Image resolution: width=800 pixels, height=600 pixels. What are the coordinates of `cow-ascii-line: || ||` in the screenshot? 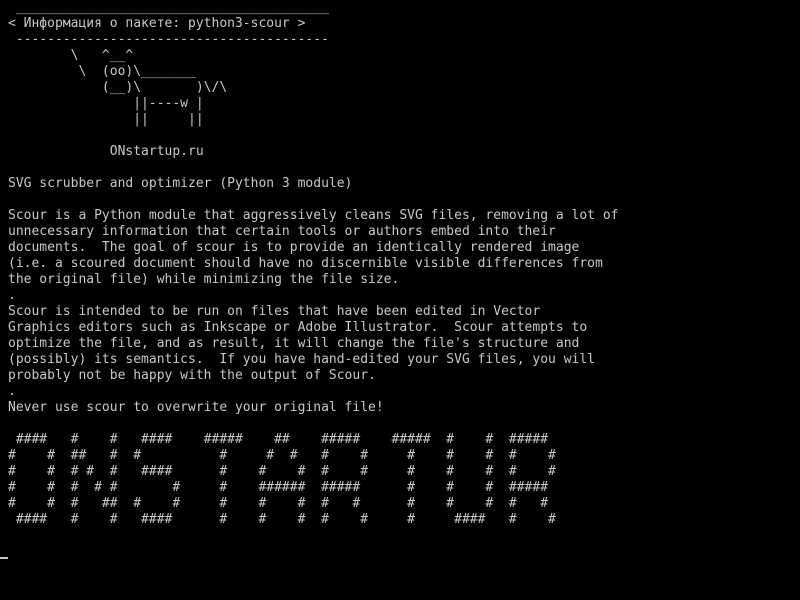 It's located at (106, 119).